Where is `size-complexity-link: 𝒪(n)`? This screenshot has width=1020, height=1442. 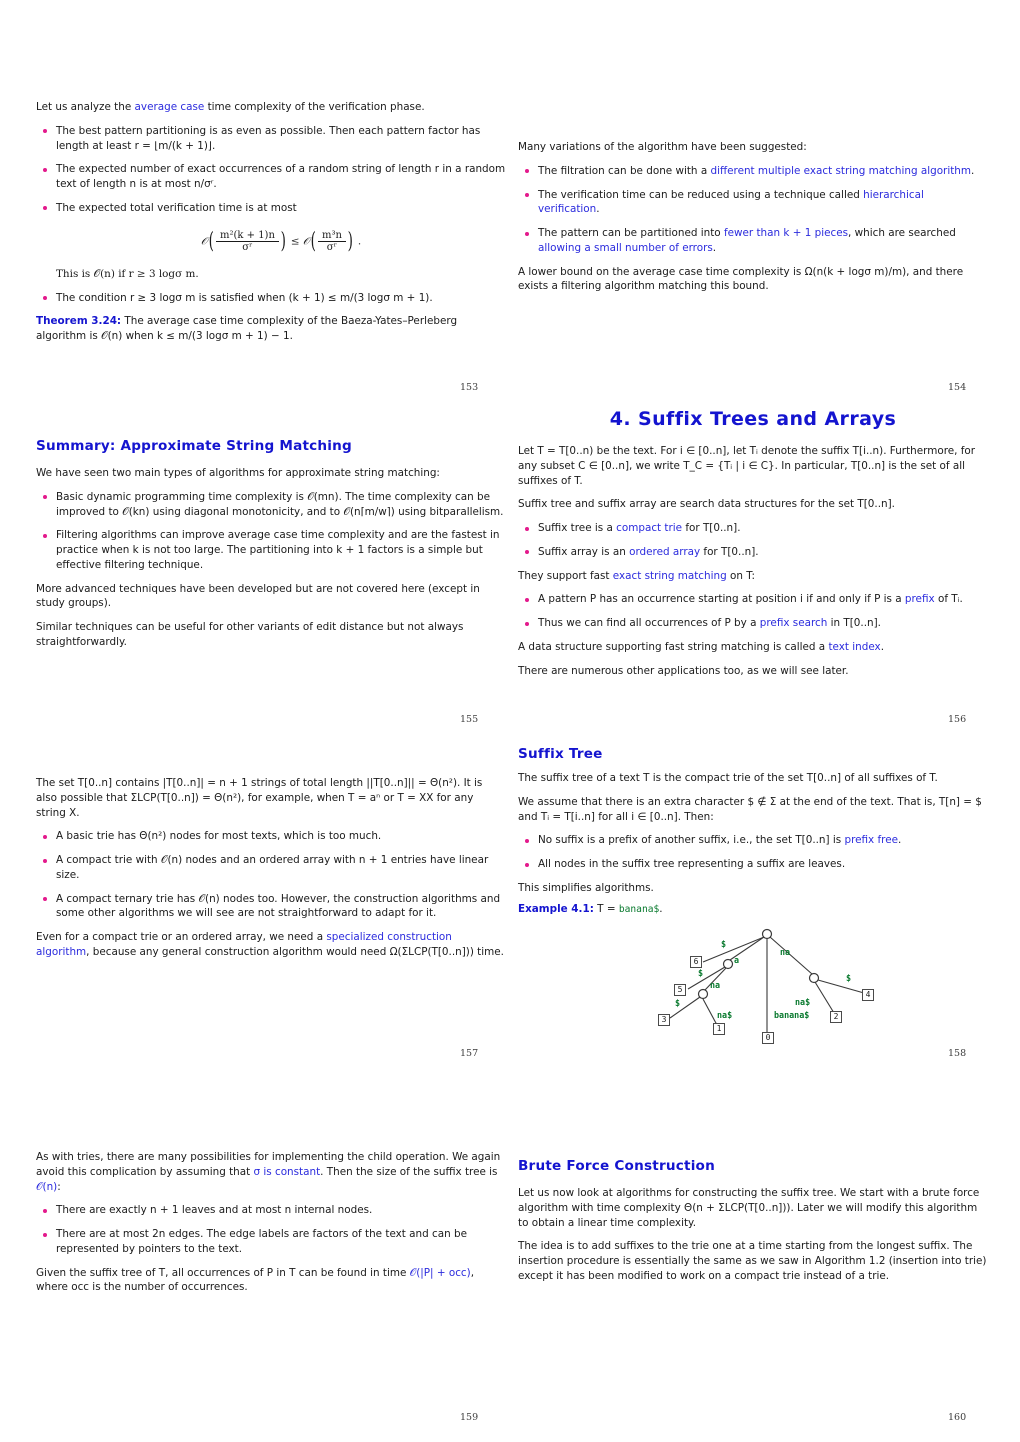 size-complexity-link: 𝒪(n) is located at coordinates (46, 1187).